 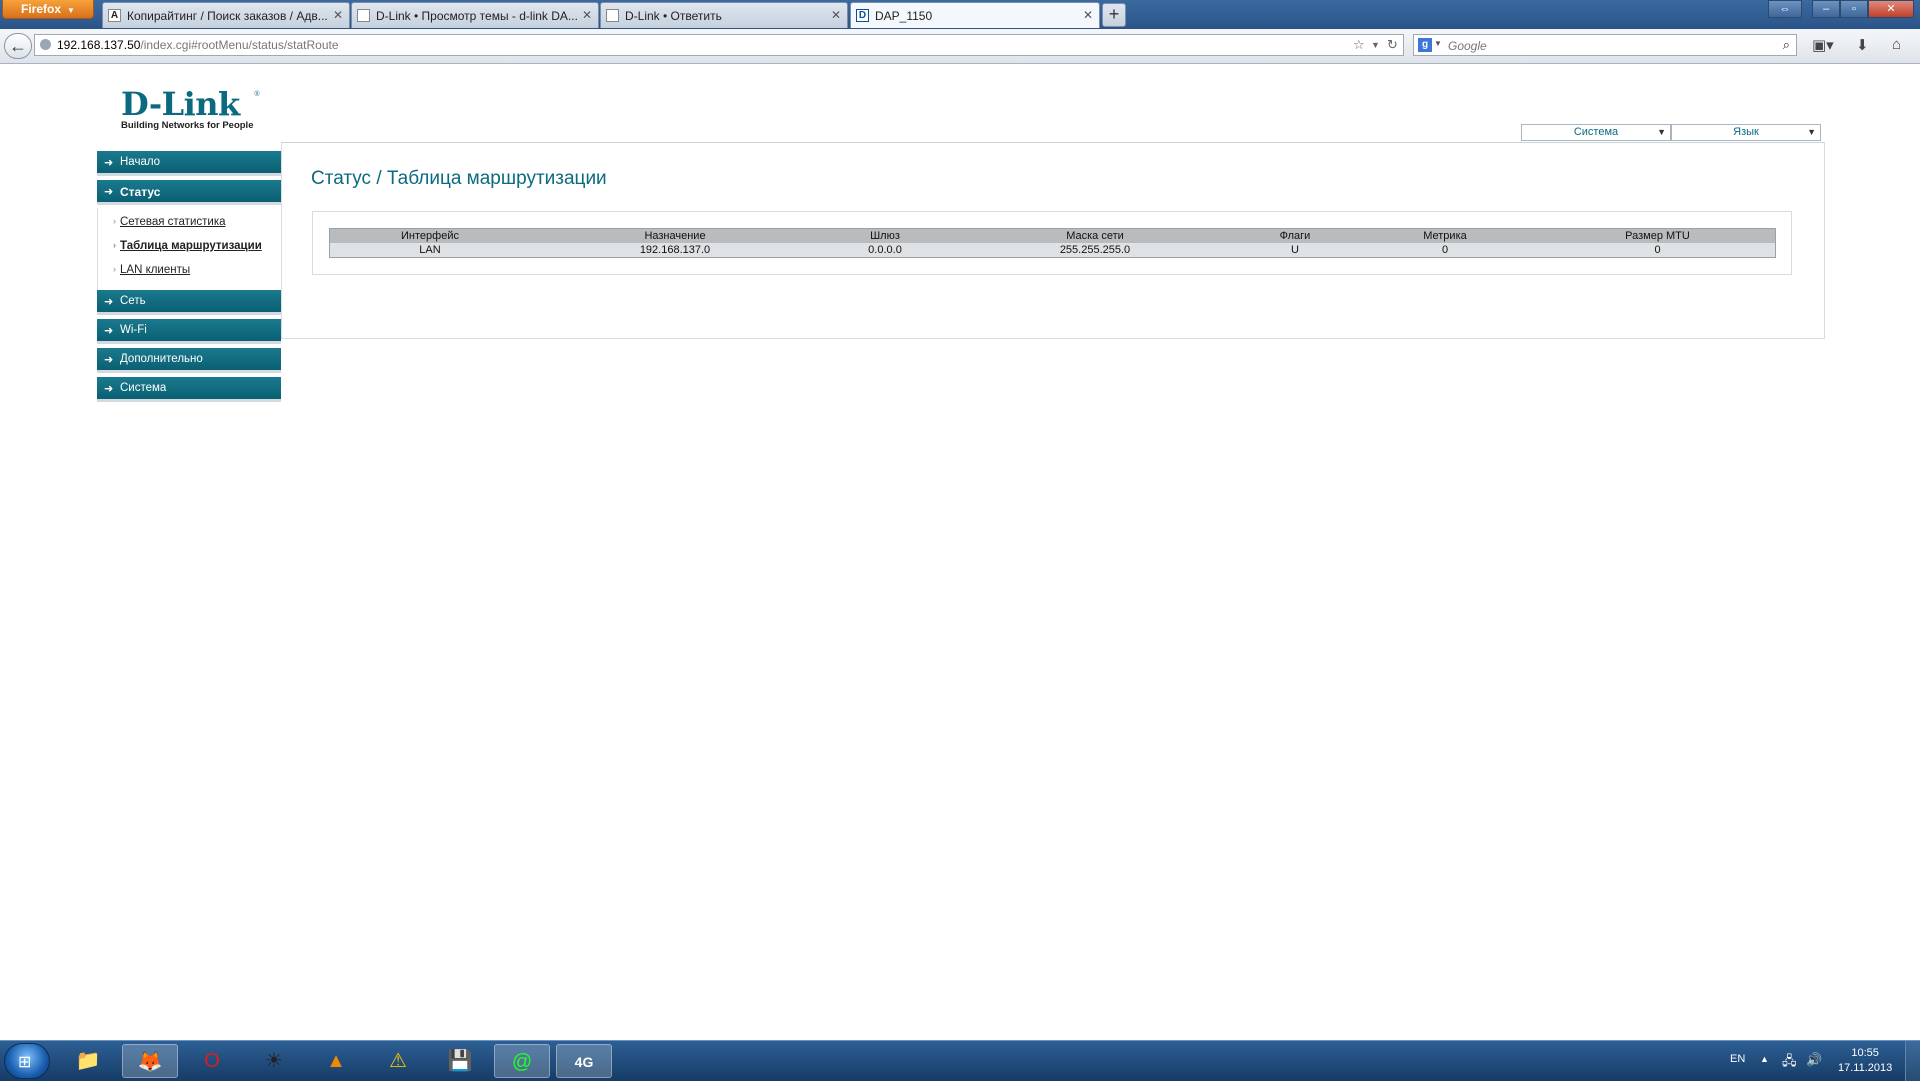 I want to click on browser-tab-active: D DAP_1150 ✕, so click(x=975, y=15).